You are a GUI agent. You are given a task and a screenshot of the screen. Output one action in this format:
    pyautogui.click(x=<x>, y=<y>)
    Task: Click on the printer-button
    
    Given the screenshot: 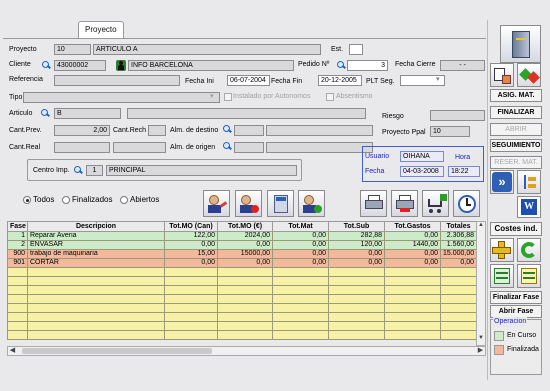 What is the action you would take?
    pyautogui.click(x=373, y=203)
    